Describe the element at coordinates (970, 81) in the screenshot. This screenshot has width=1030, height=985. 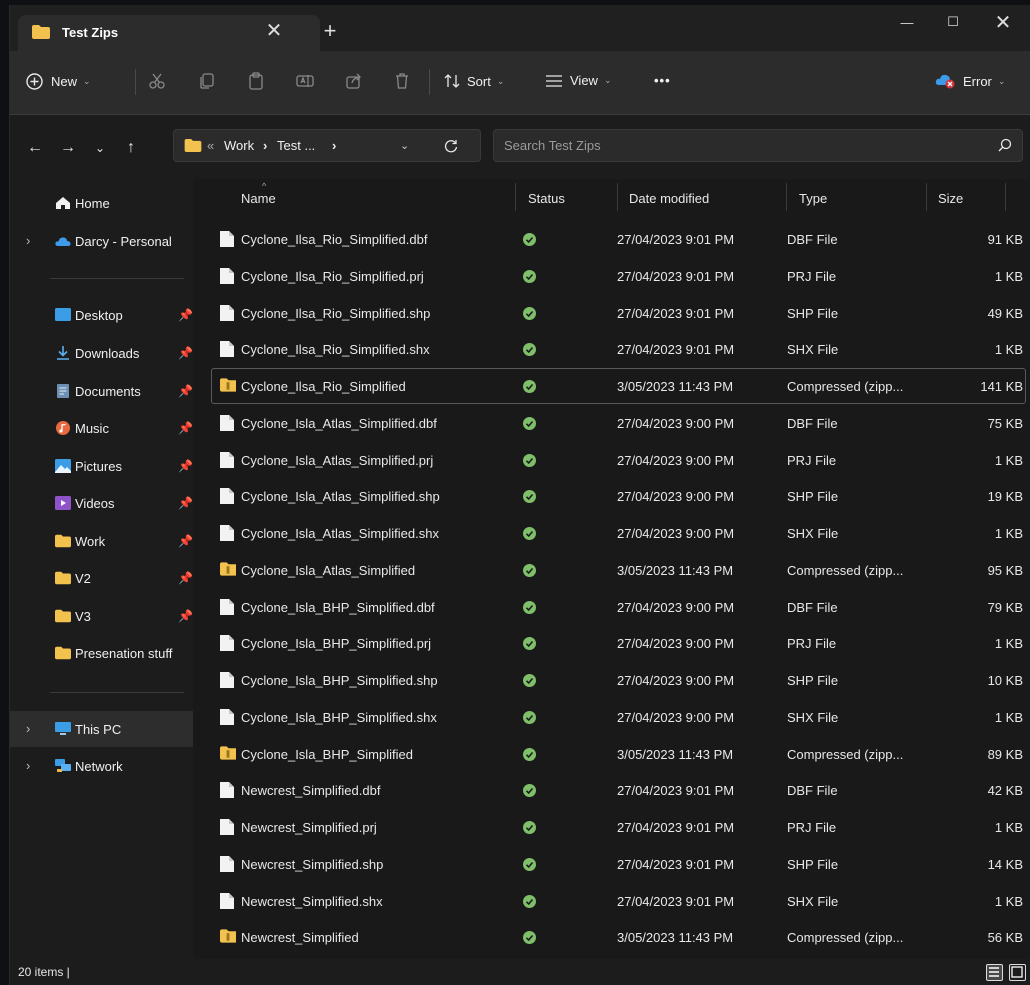
I see `account-status-button: Error ⌄` at that location.